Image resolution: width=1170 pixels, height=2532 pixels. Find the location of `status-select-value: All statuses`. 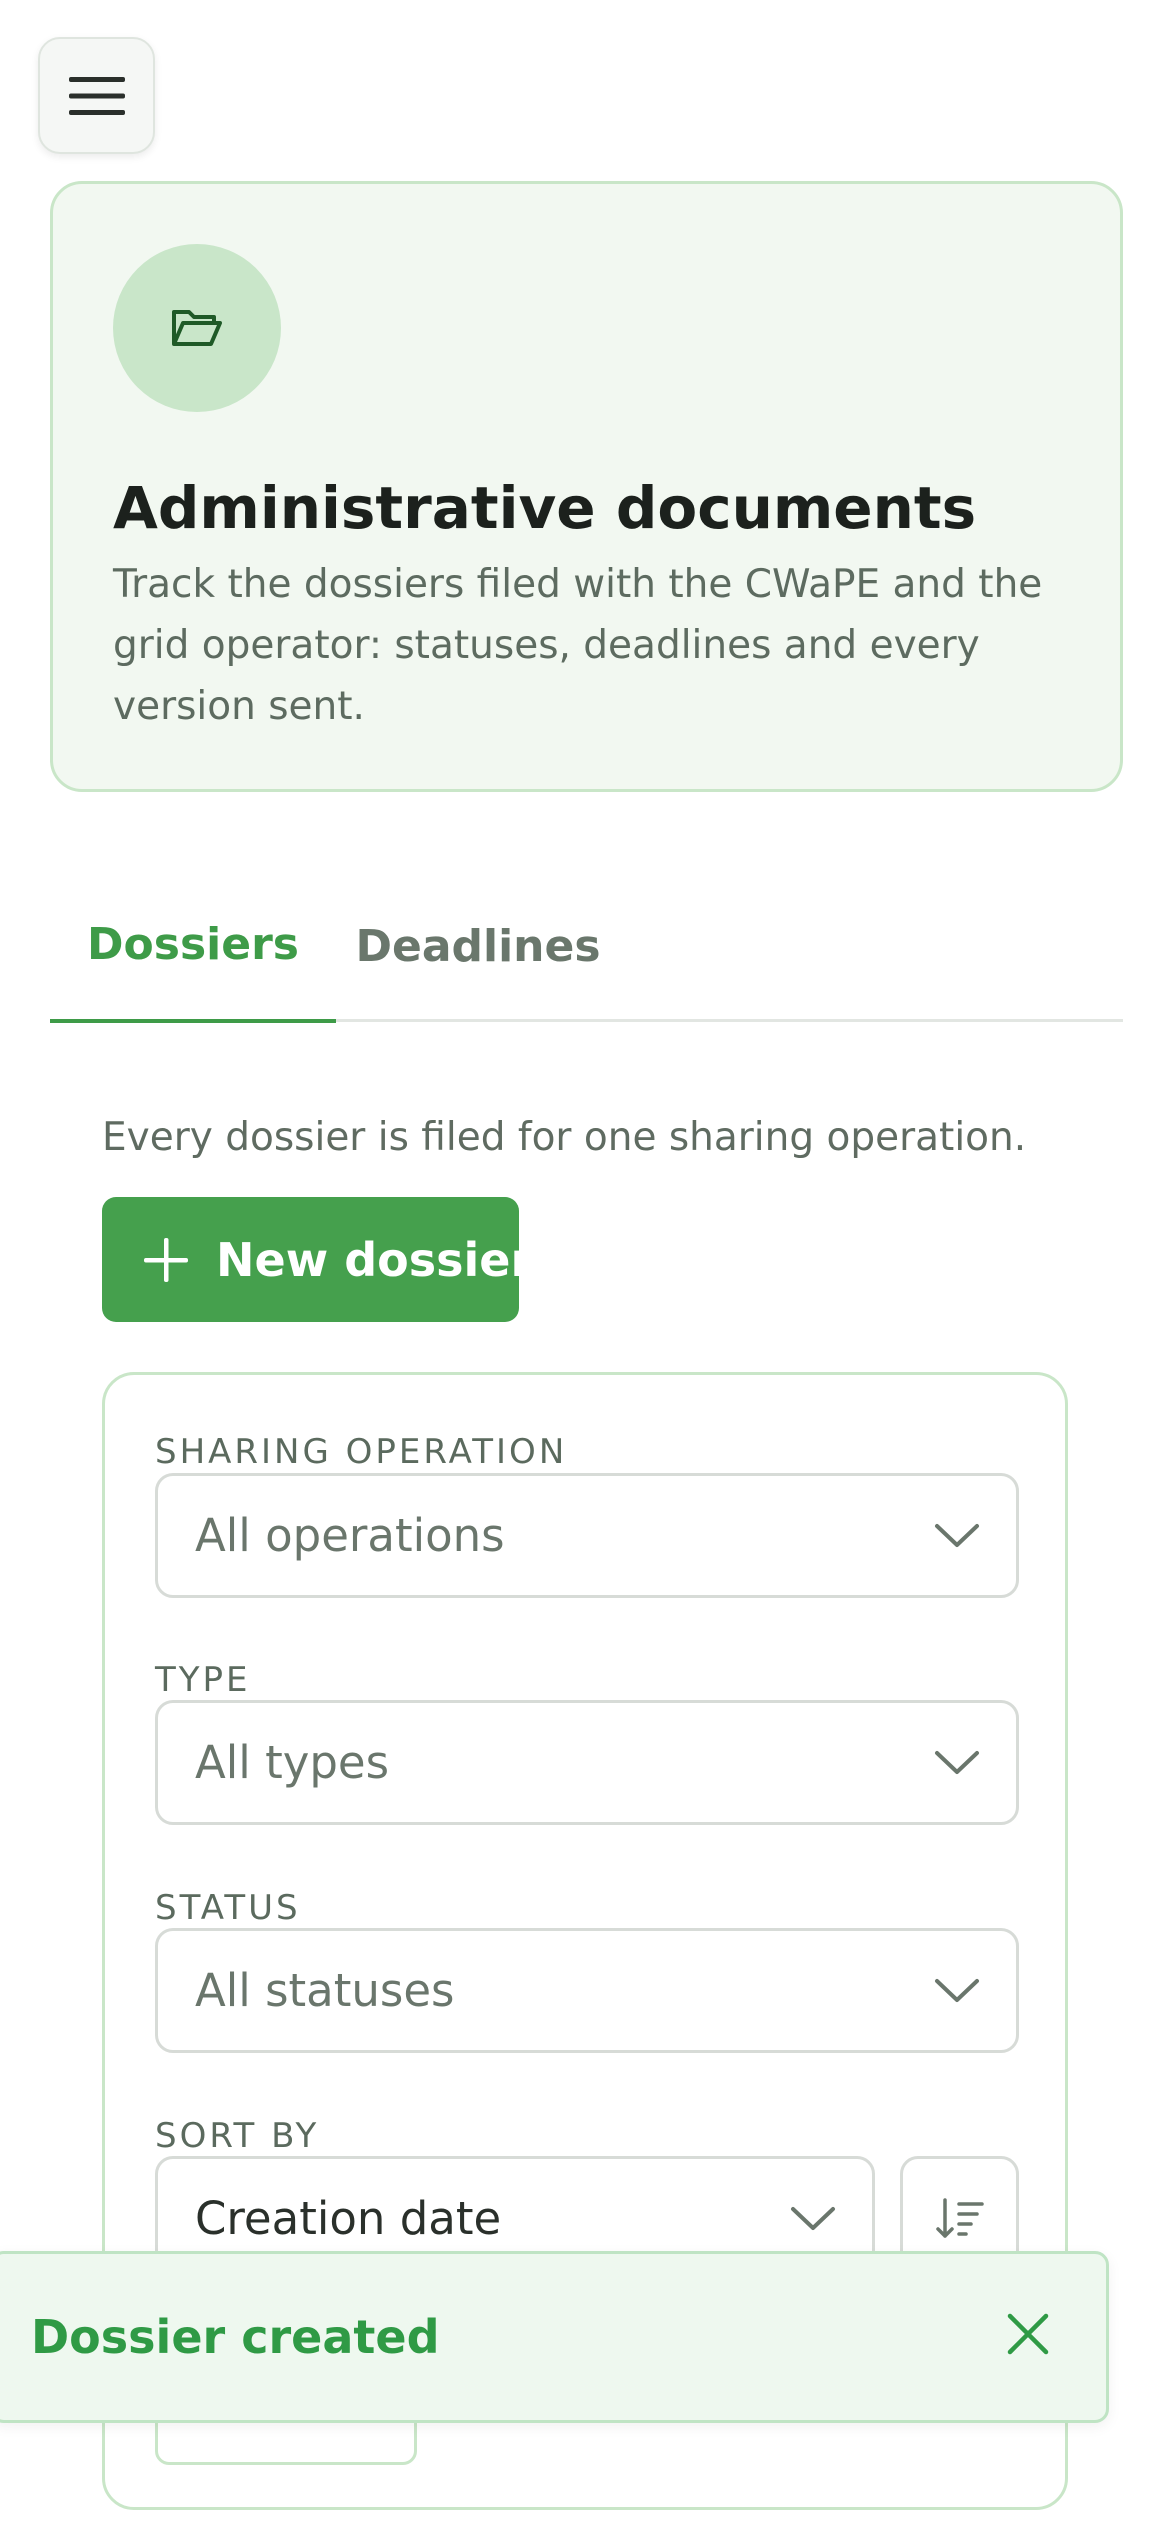

status-select-value: All statuses is located at coordinates (325, 1990).